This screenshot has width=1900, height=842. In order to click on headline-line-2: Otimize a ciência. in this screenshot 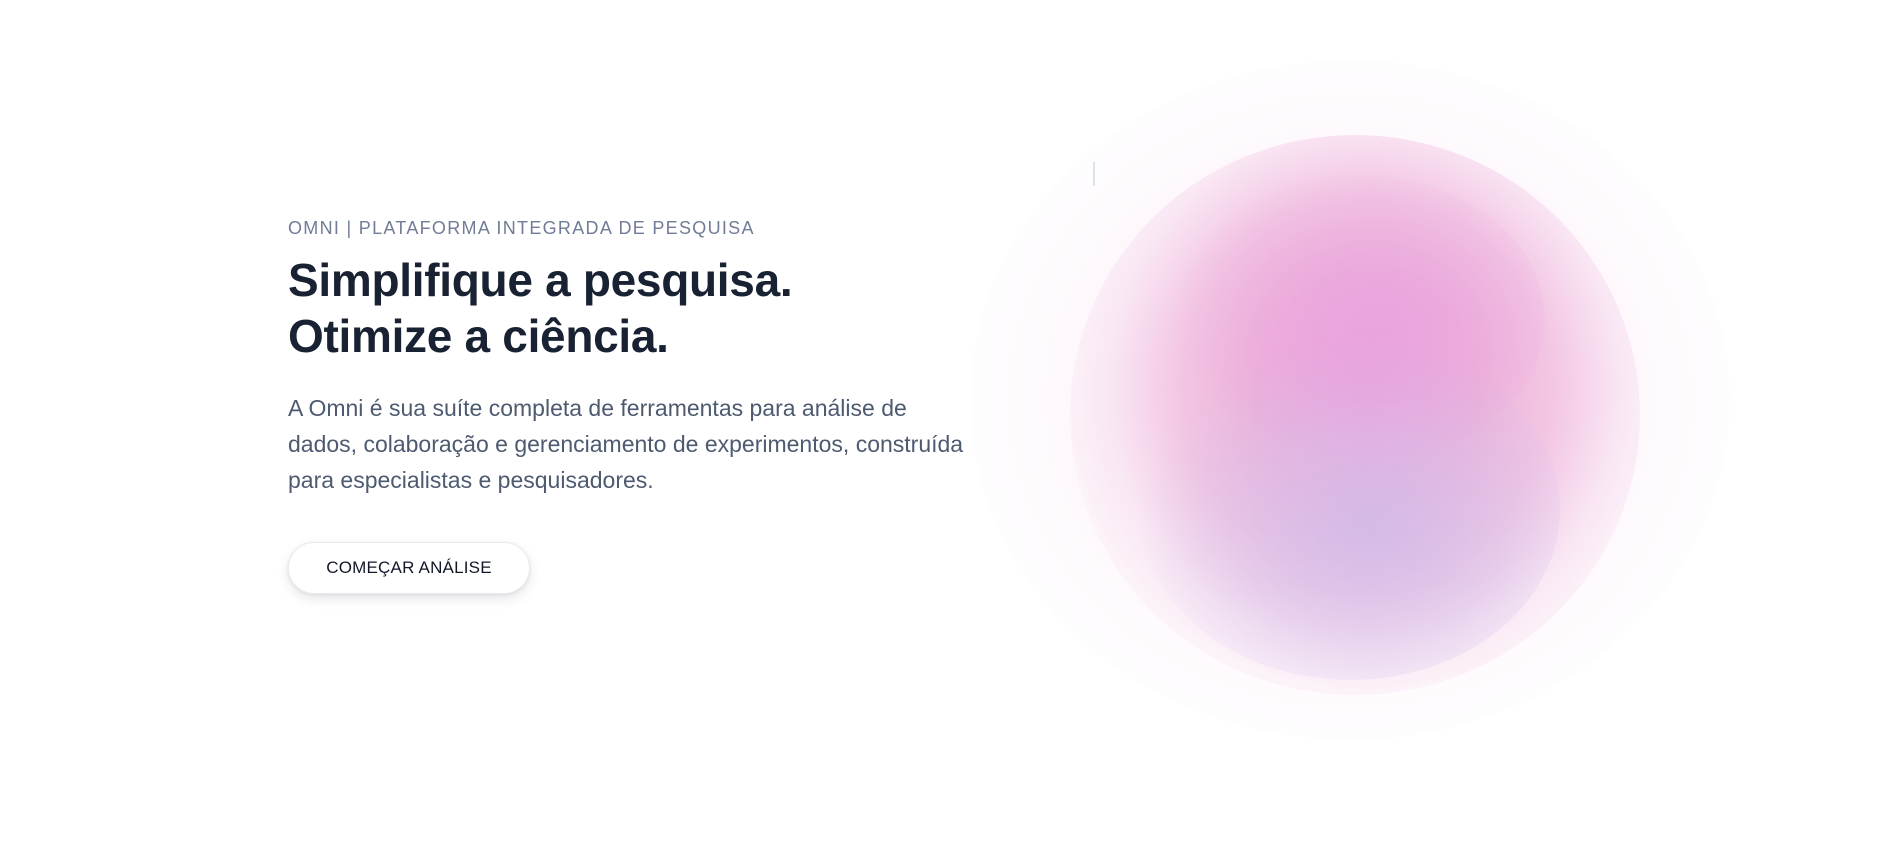, I will do `click(478, 336)`.